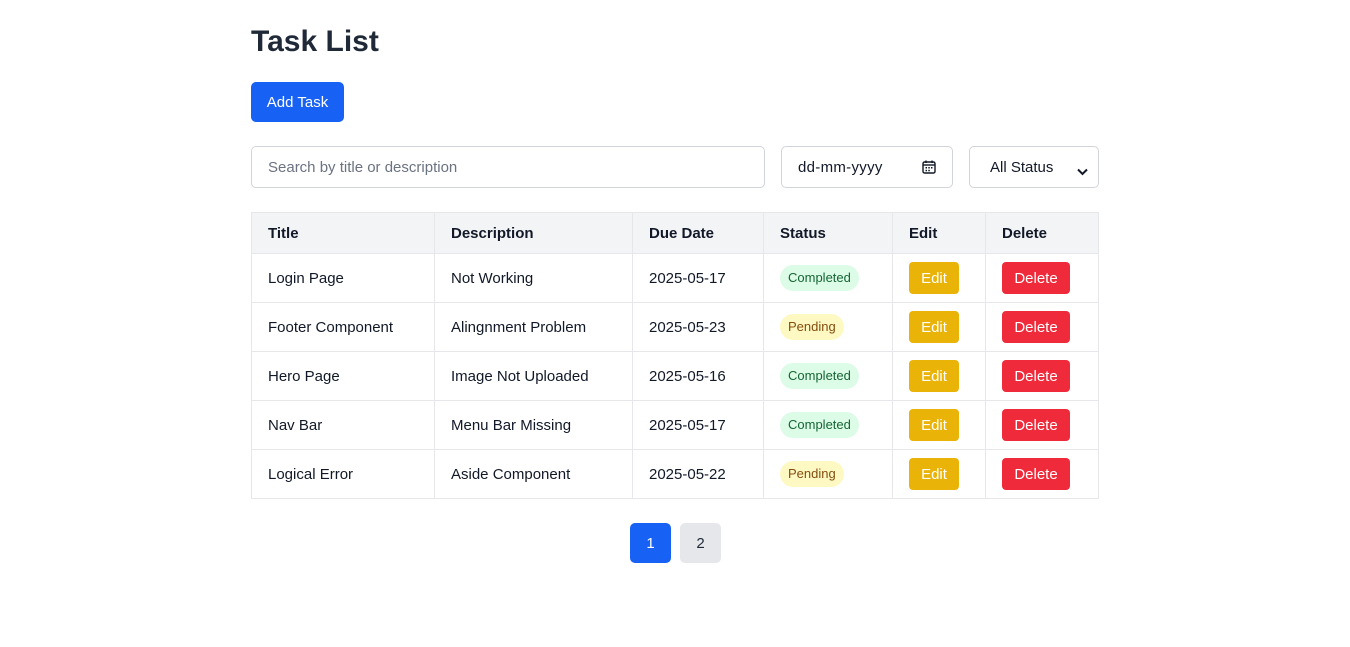  I want to click on task-title: Hero Page, so click(343, 376).